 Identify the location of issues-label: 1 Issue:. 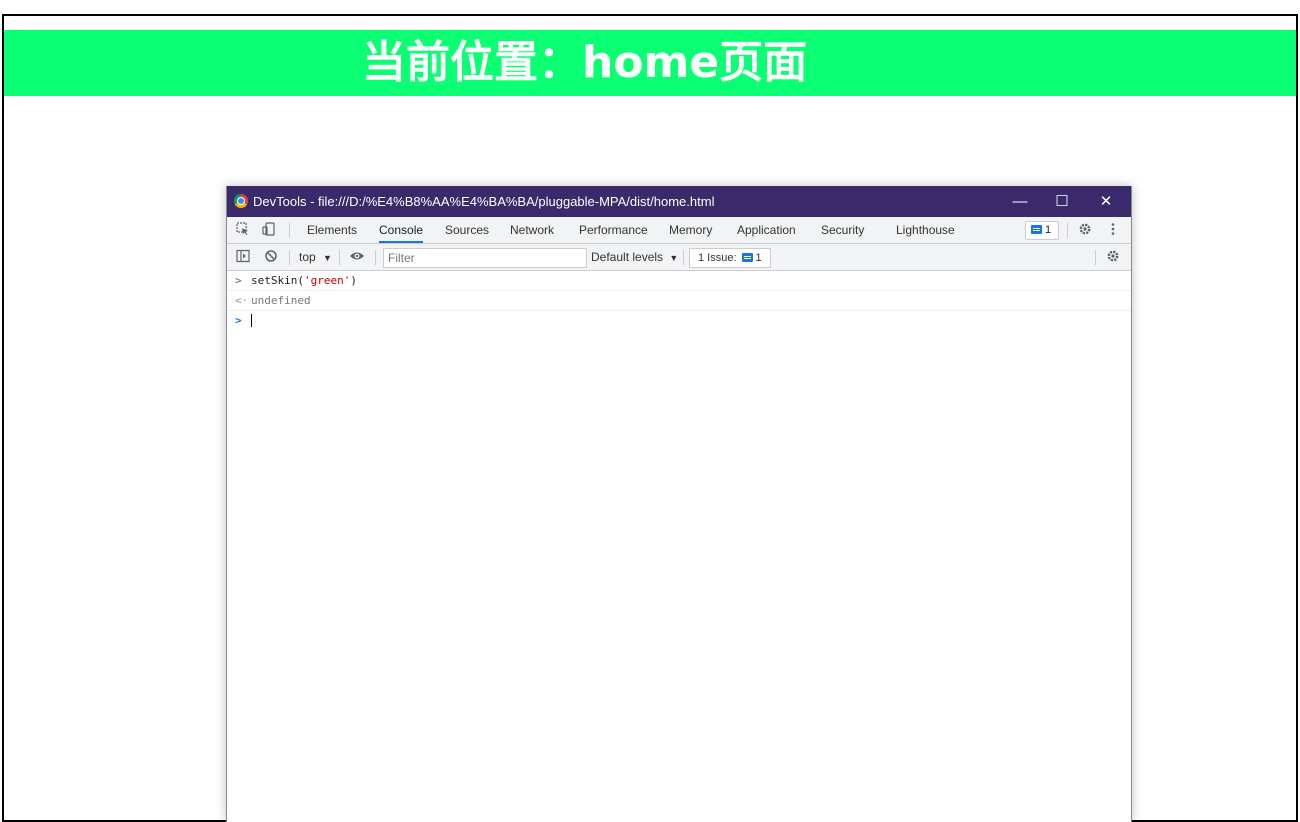
(717, 258).